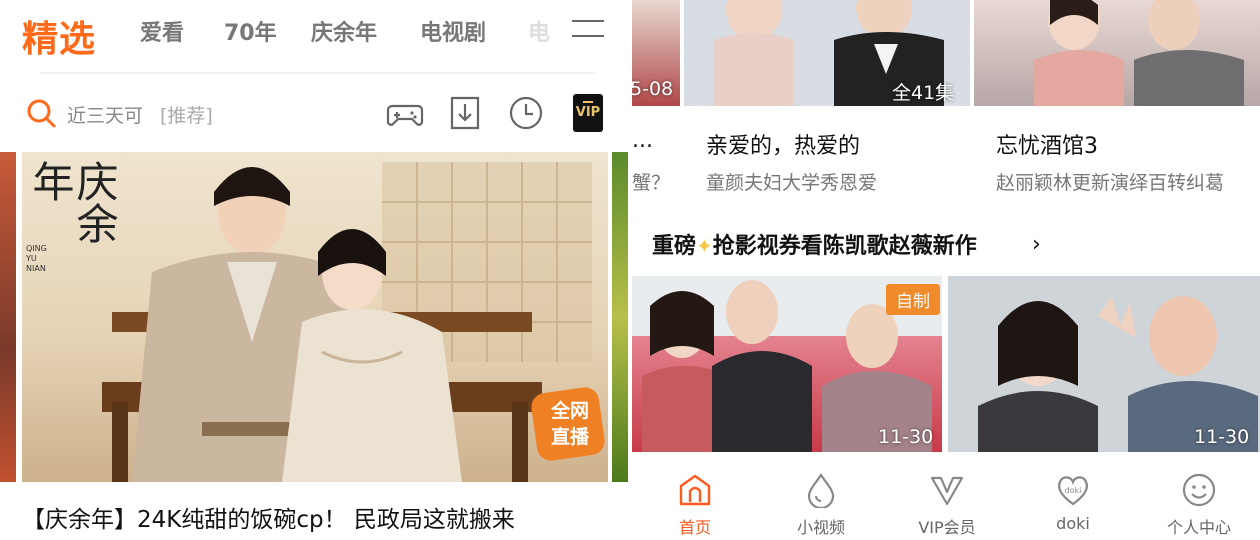 This screenshot has width=1260, height=540. What do you see at coordinates (526, 113) in the screenshot?
I see `history-clock-icon` at bounding box center [526, 113].